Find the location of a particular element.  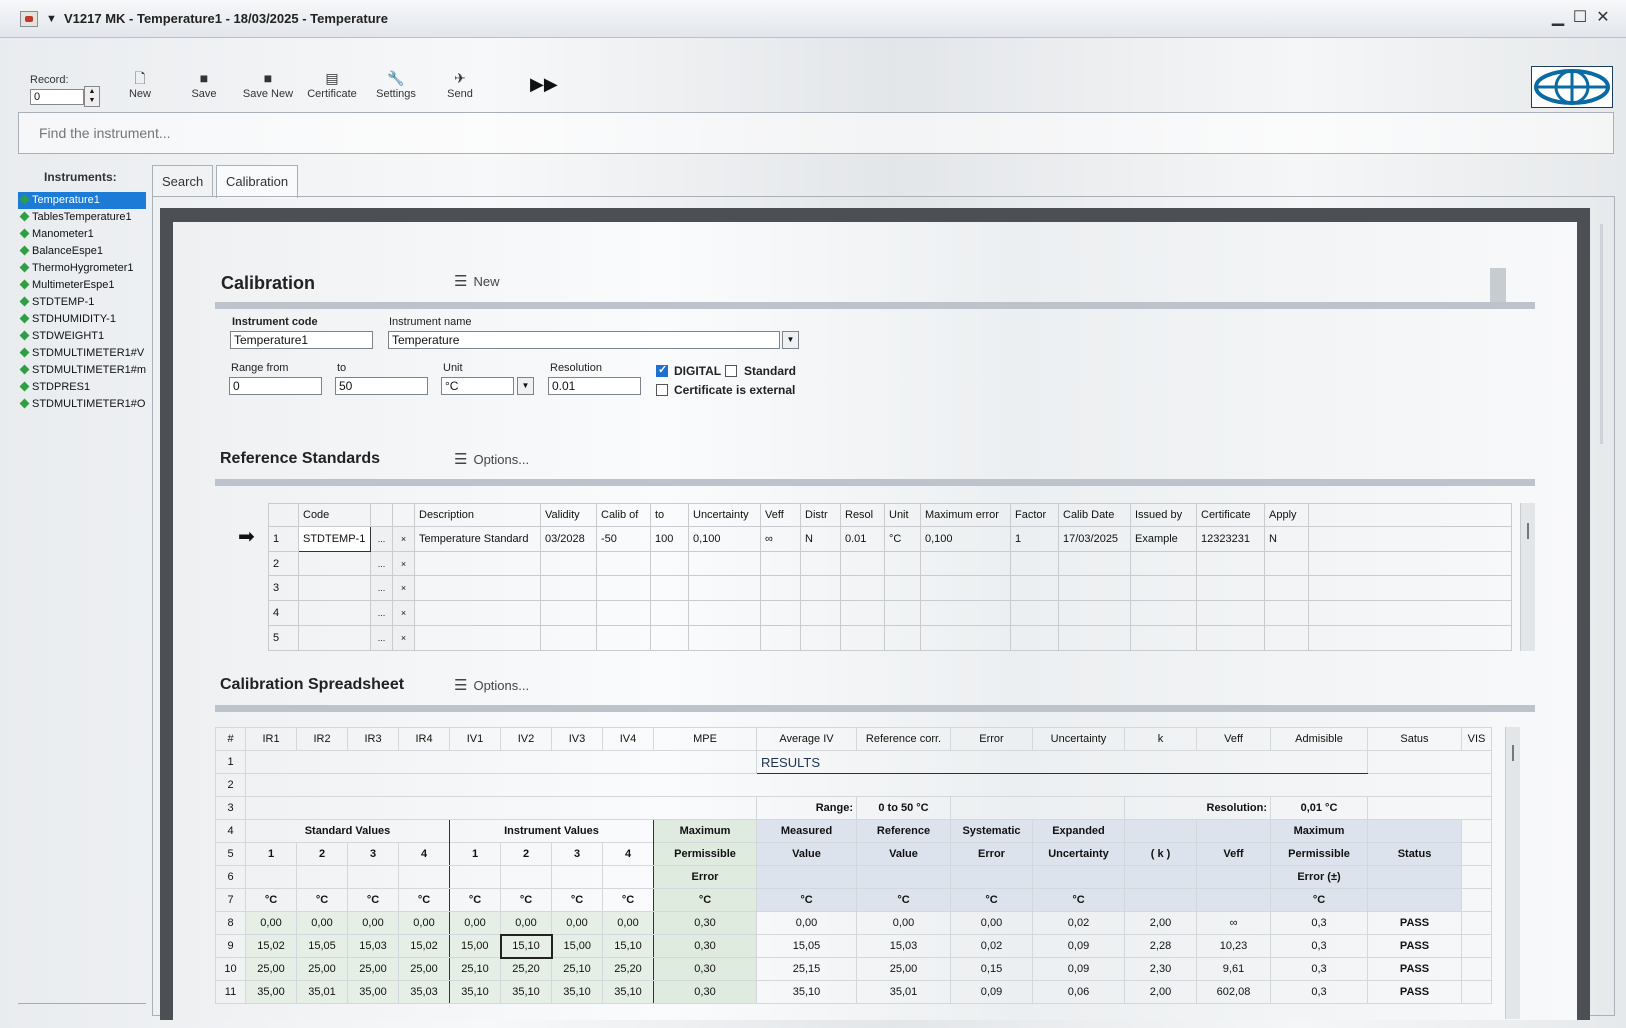

apply-cell: N is located at coordinates (1286, 538).